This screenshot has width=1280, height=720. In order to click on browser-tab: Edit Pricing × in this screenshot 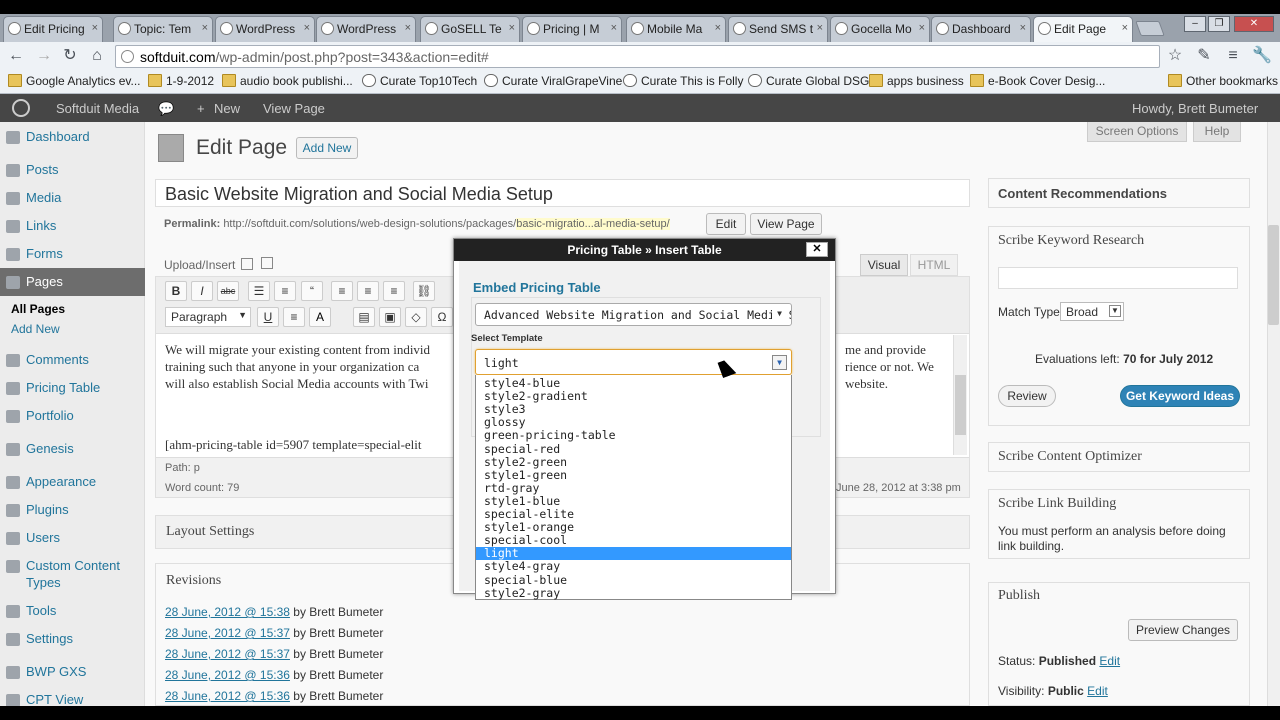, I will do `click(53, 29)`.